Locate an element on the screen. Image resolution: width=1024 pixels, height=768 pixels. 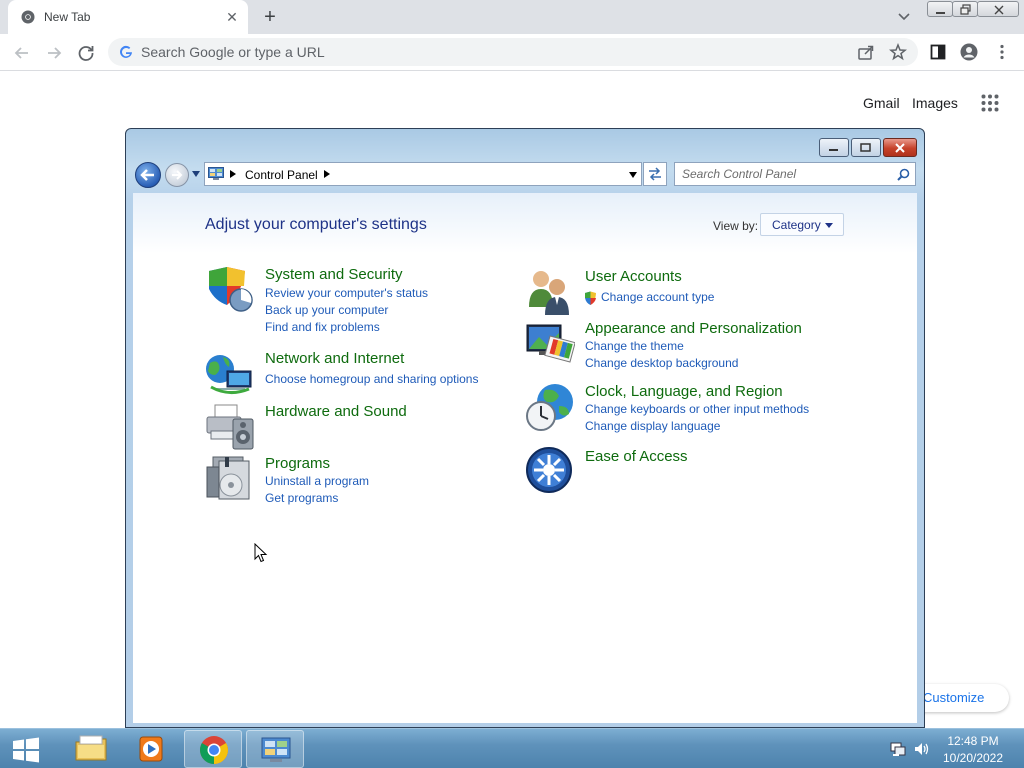
view-by-label: View by: is located at coordinates (736, 226).